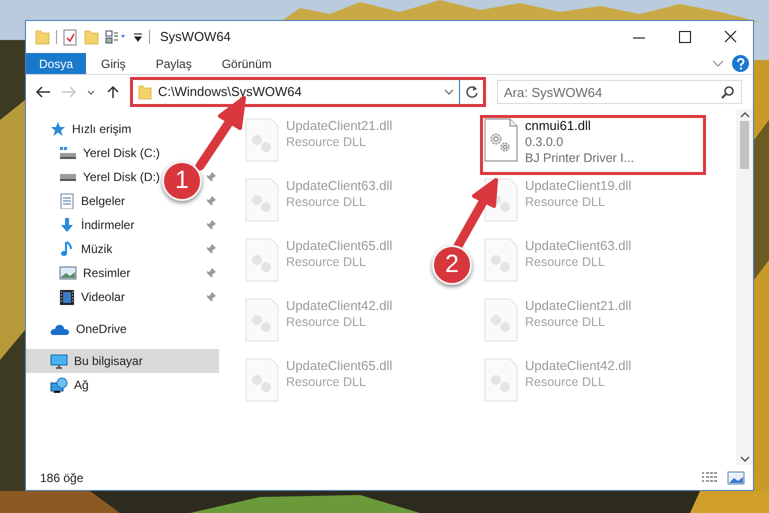  What do you see at coordinates (736, 477) in the screenshot?
I see `large-icons-view-icon` at bounding box center [736, 477].